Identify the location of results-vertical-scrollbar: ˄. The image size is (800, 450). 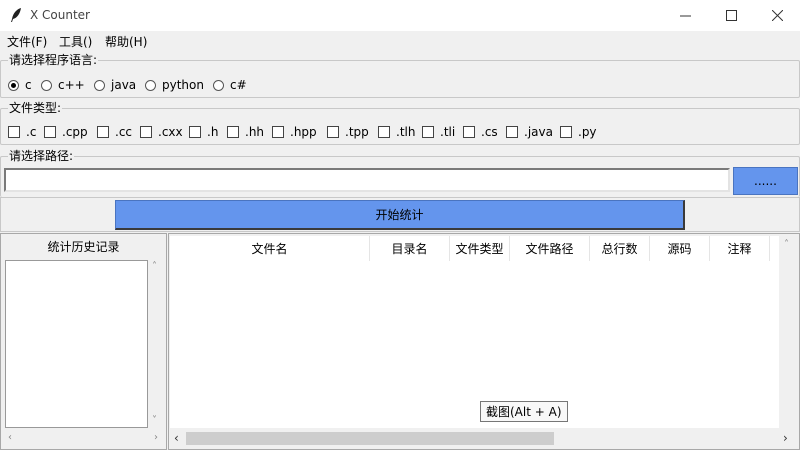
(788, 332).